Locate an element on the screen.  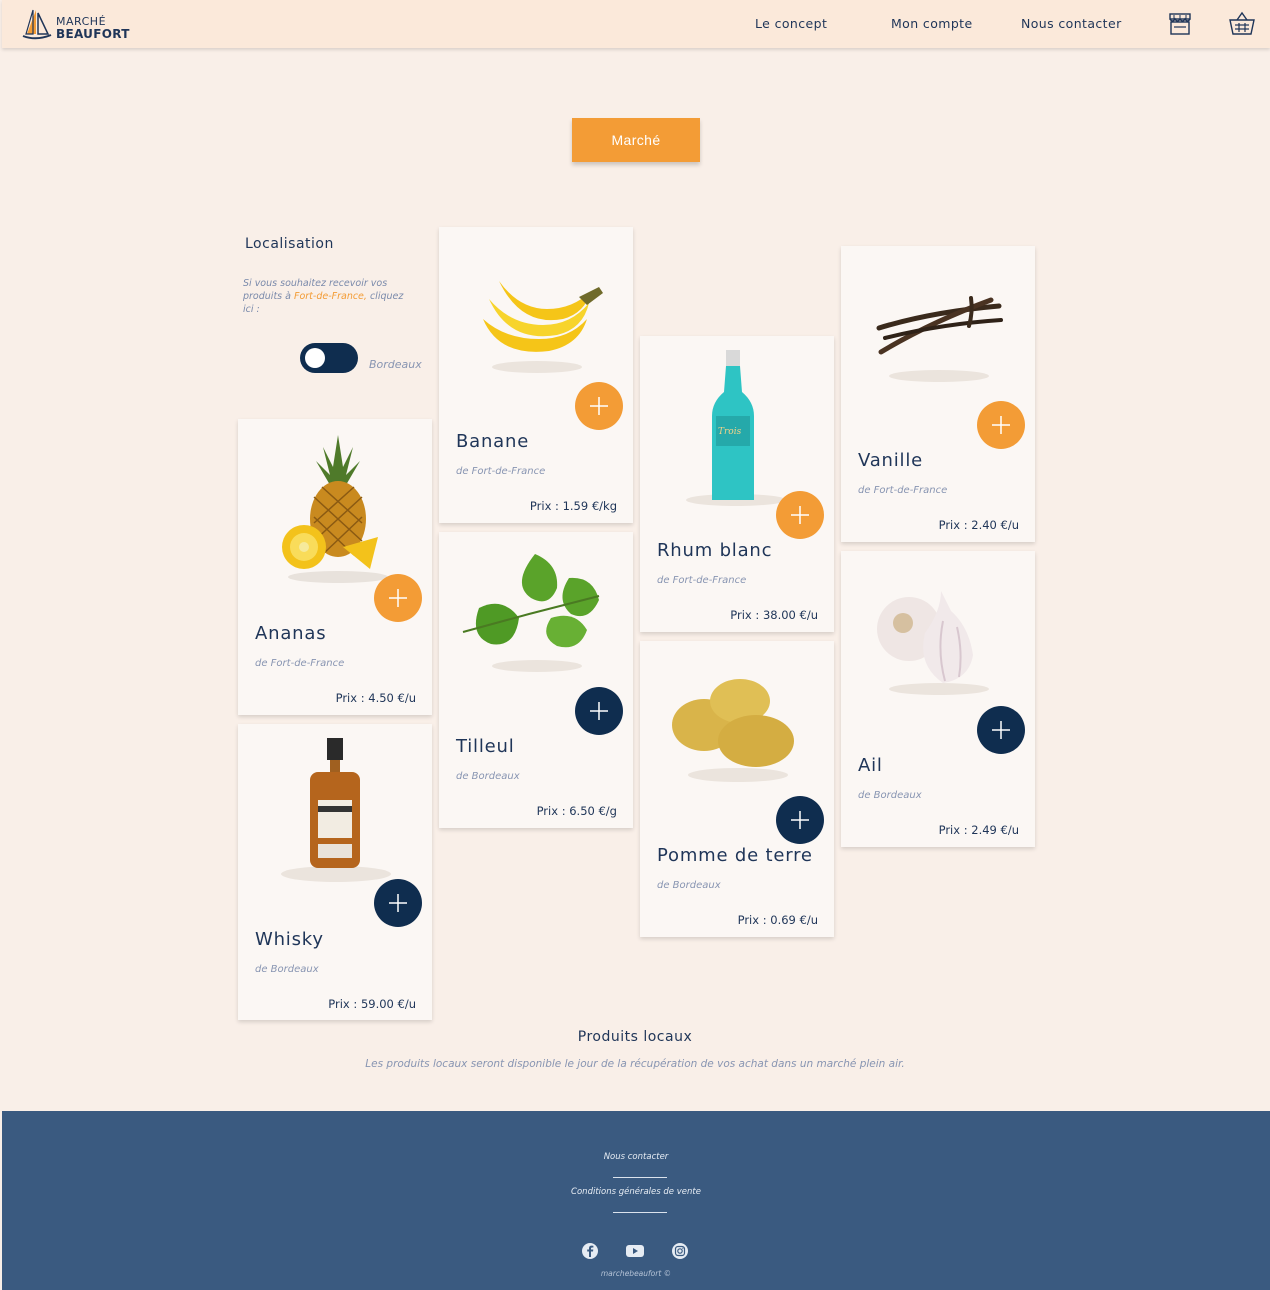
garlic-image is located at coordinates (933, 643).